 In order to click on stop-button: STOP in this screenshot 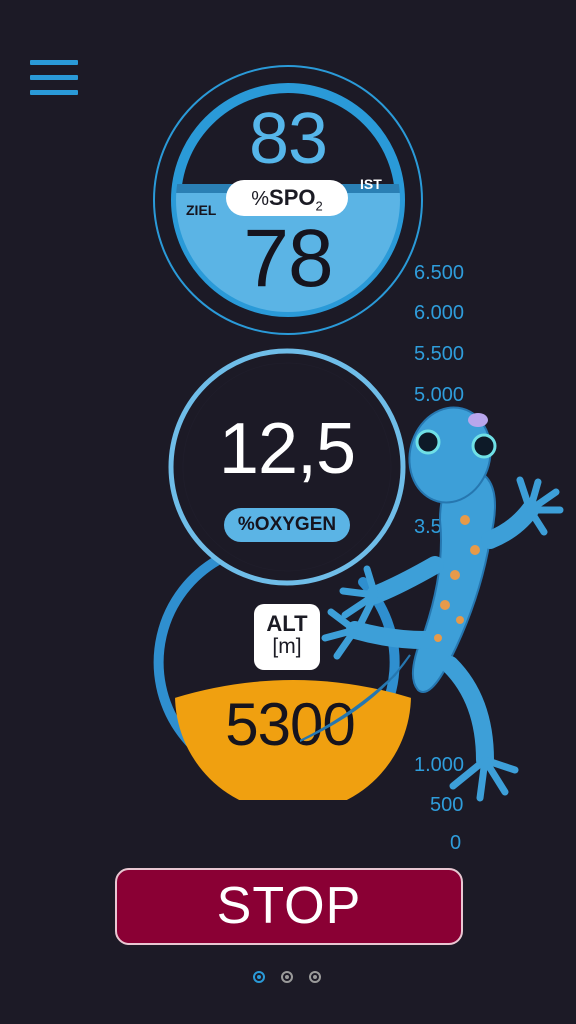, I will do `click(289, 906)`.